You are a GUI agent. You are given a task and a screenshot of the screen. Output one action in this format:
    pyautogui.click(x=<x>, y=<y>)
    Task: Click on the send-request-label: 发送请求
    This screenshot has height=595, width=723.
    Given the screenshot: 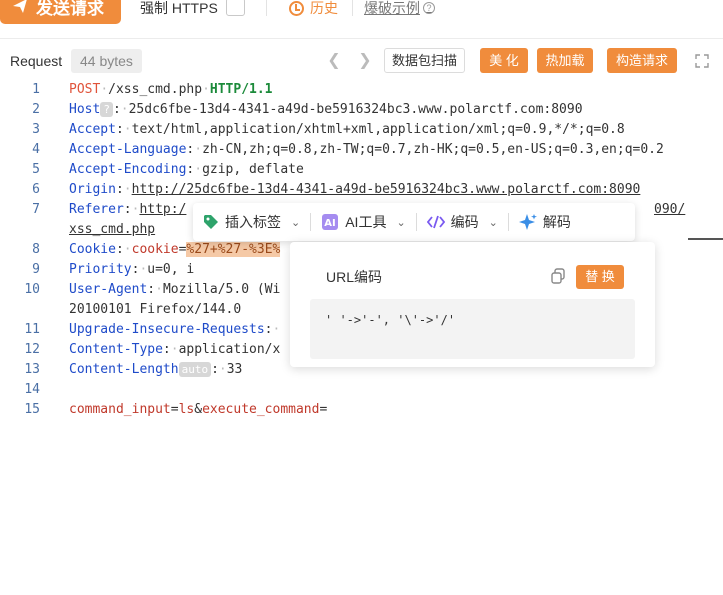 What is the action you would take?
    pyautogui.click(x=70, y=9)
    